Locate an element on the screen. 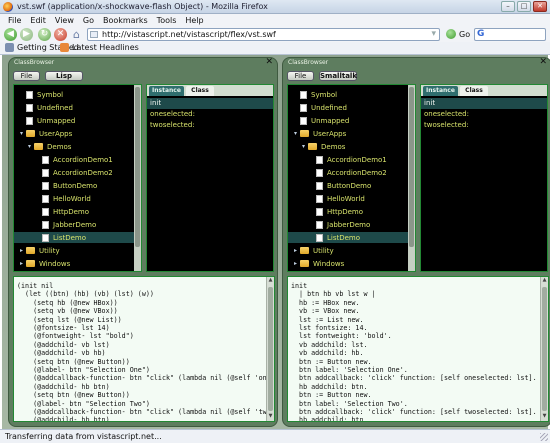 Image resolution: width=550 pixels, height=443 pixels. menu-bookmarks: Bookmarks is located at coordinates (126, 20).